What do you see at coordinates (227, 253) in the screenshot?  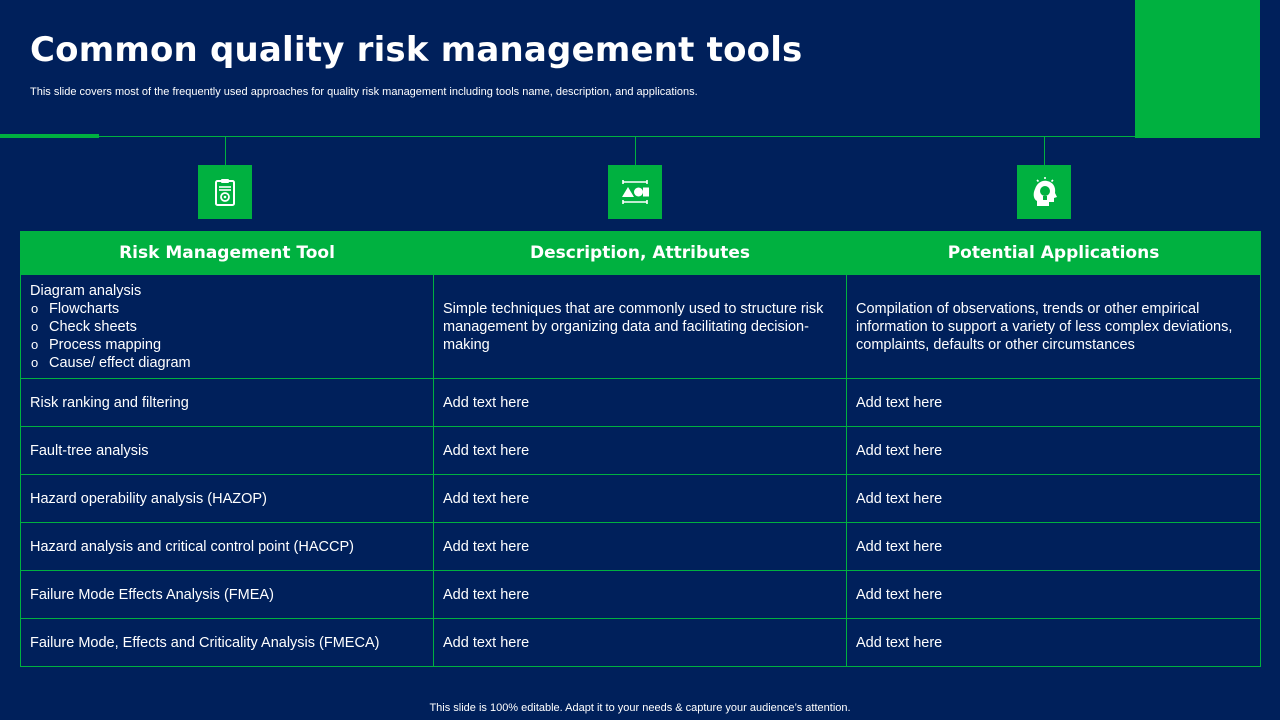 I see `header-risk-management-tool: Risk Management Tool` at bounding box center [227, 253].